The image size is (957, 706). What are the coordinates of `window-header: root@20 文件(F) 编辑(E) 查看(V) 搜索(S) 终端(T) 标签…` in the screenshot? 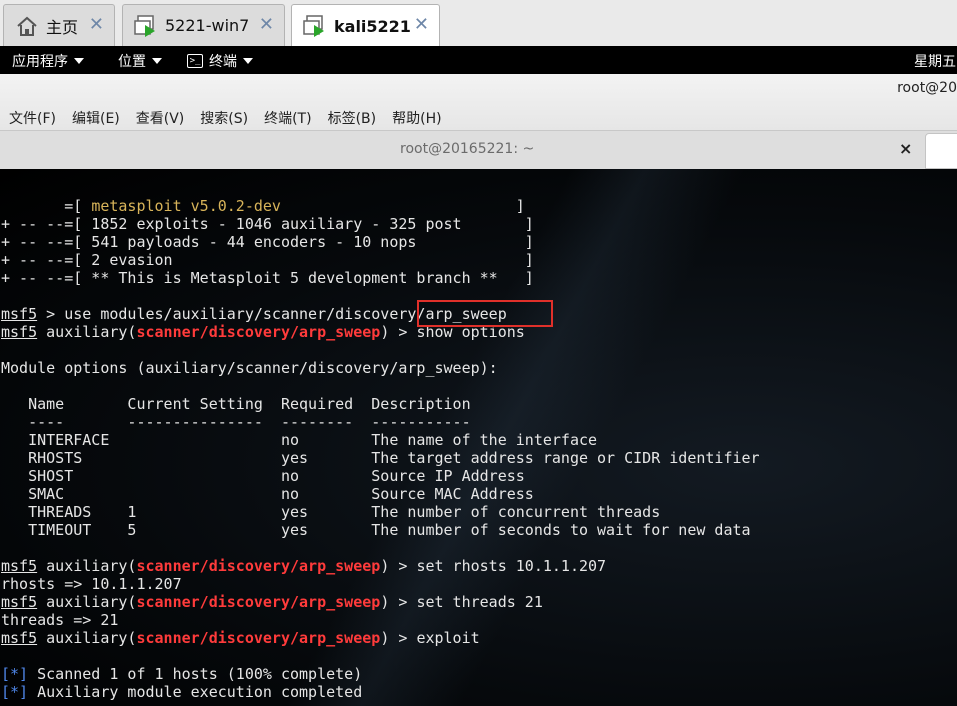 It's located at (478, 102).